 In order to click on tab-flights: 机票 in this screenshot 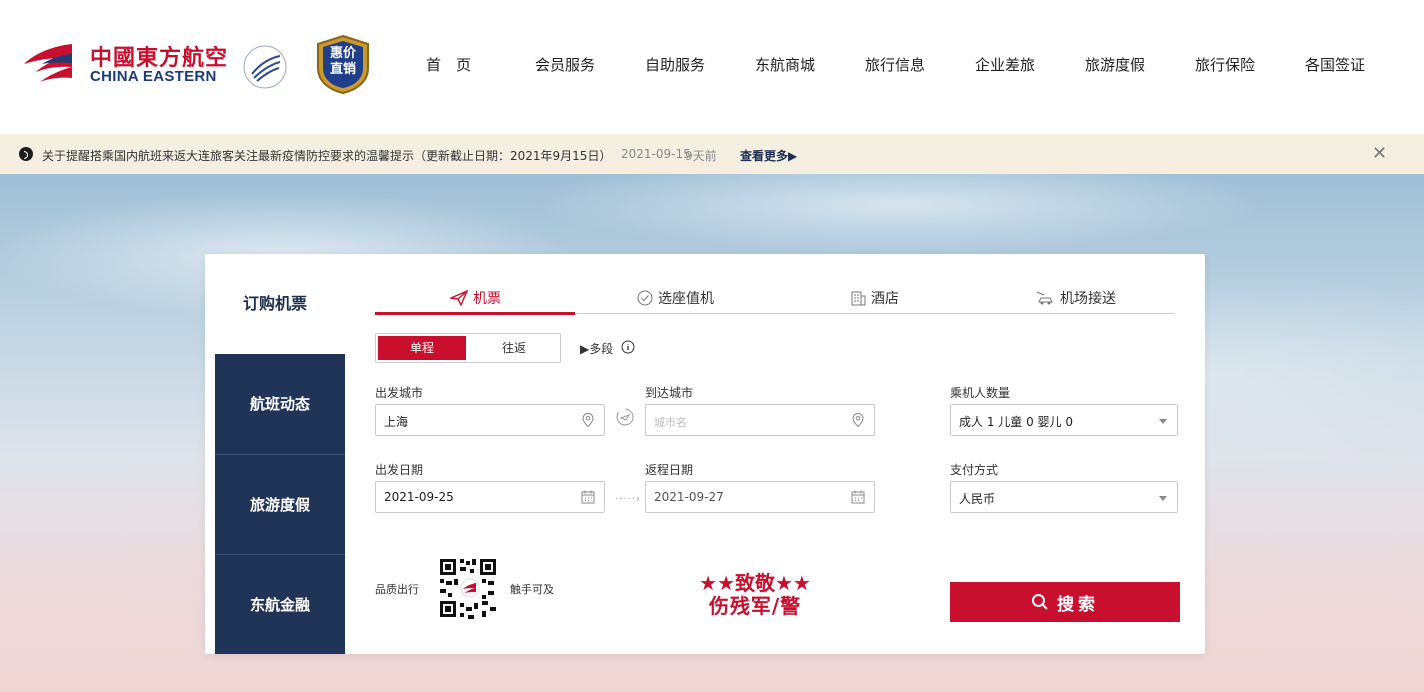, I will do `click(475, 298)`.